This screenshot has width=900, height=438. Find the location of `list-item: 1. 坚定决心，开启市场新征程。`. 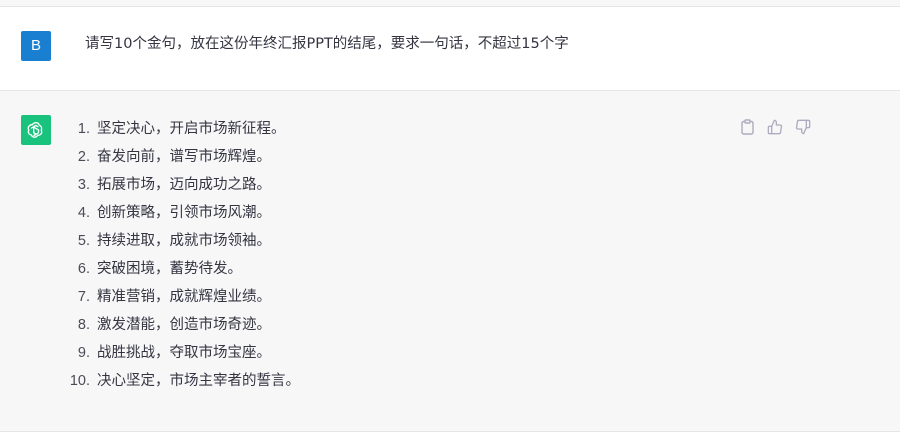

list-item: 1. 坚定决心，开启市场新征程。 is located at coordinates (181, 132).